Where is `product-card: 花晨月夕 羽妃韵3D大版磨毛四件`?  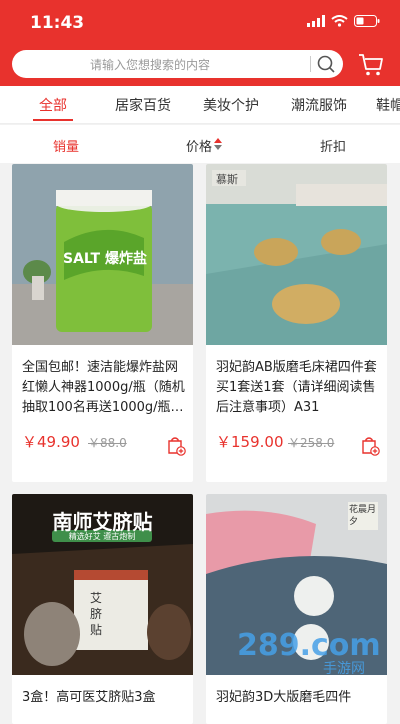
product-card: 花晨月夕 羽妃韵3D大版磨毛四件 is located at coordinates (296, 609).